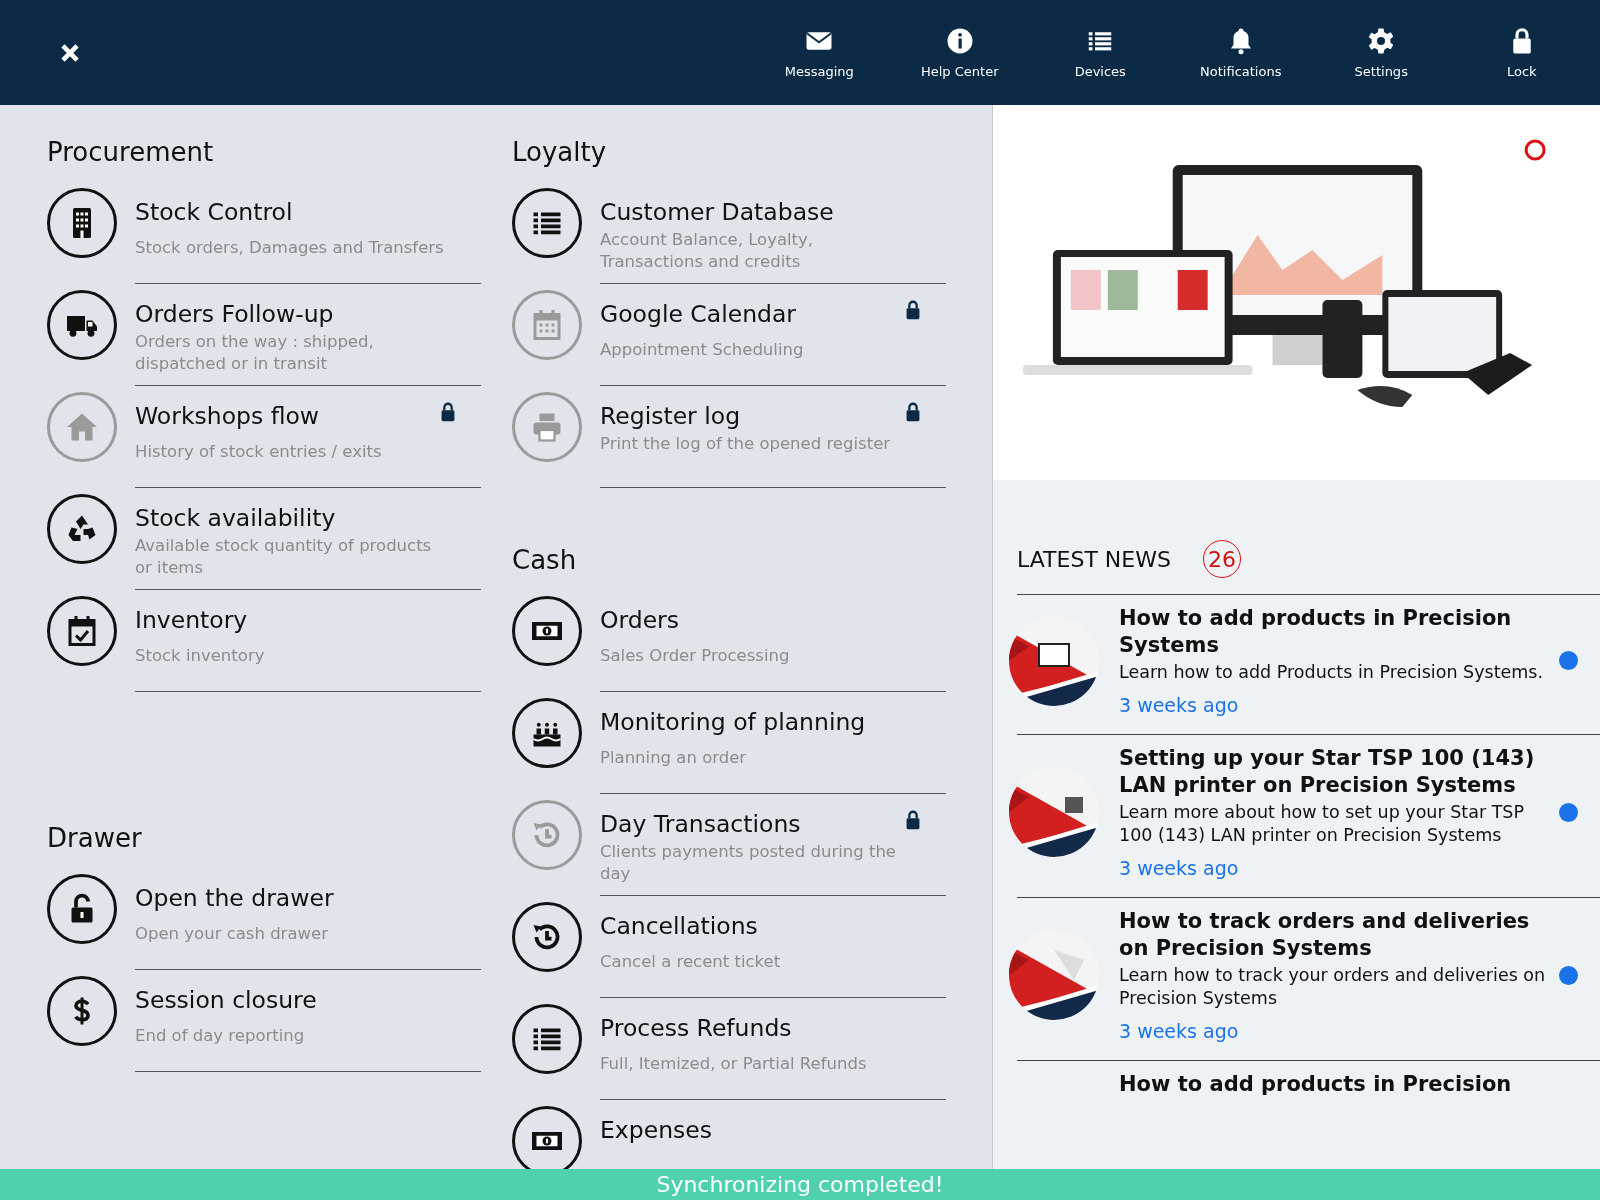 The height and width of the screenshot is (1200, 1600). What do you see at coordinates (234, 898) in the screenshot?
I see `item-title: Open the drawer` at bounding box center [234, 898].